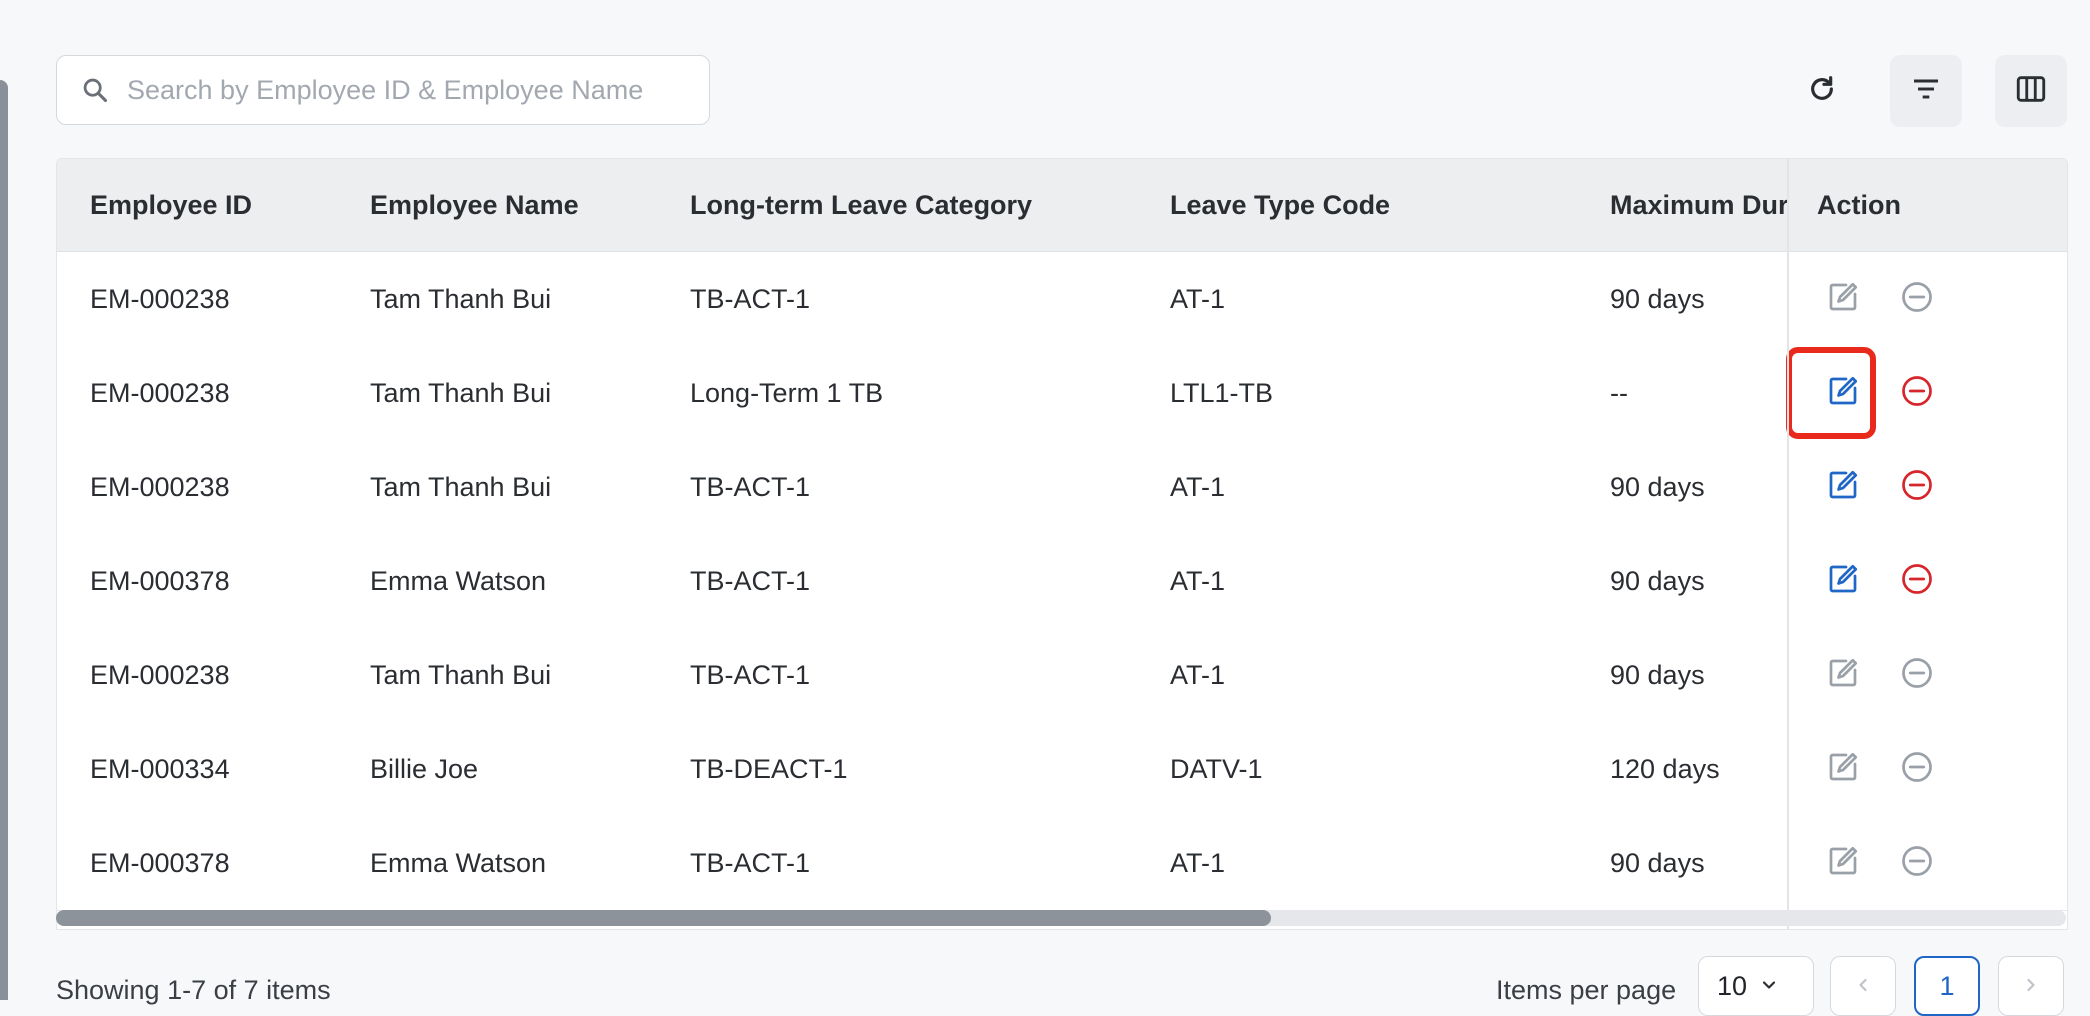 The height and width of the screenshot is (1016, 2090). Describe the element at coordinates (1947, 986) in the screenshot. I see `page-button-current: 1` at that location.